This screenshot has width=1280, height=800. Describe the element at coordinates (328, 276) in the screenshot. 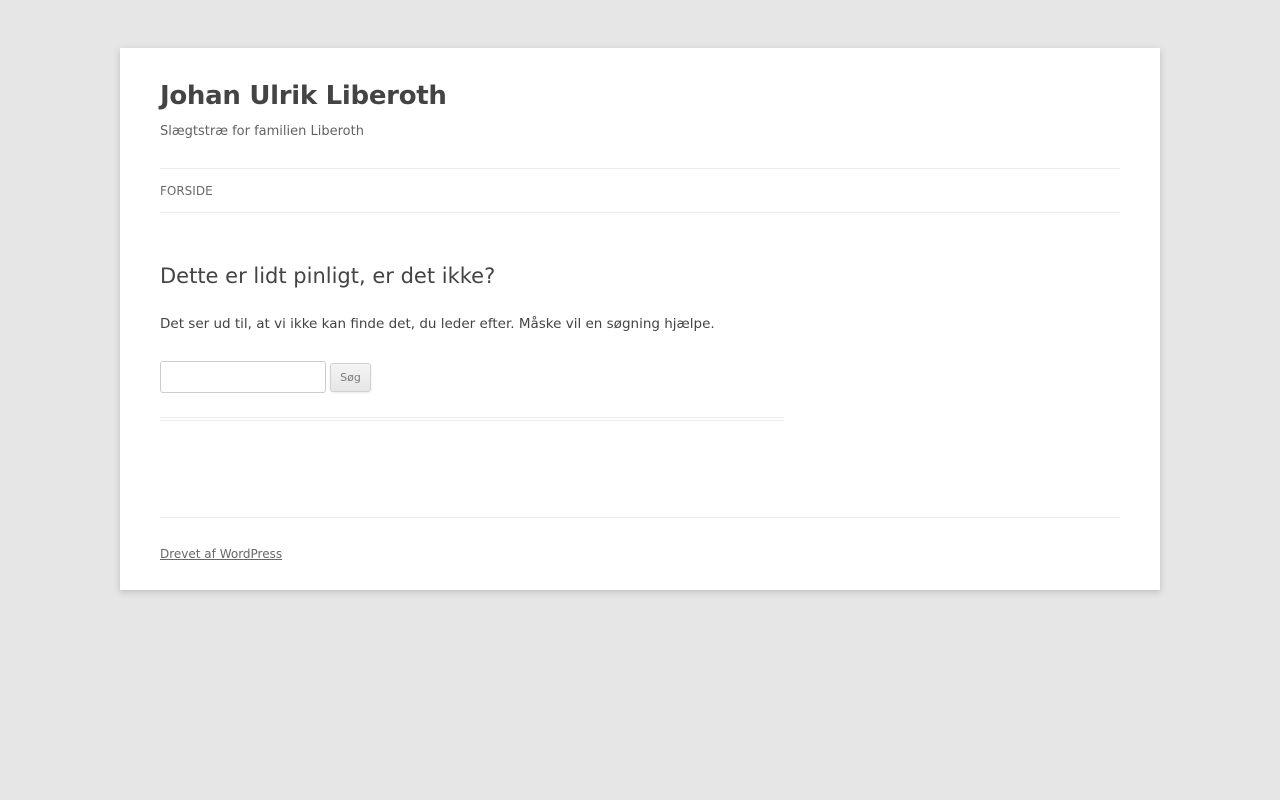

I see `page-title: Dette er lidt pinligt, er det ikke?` at that location.